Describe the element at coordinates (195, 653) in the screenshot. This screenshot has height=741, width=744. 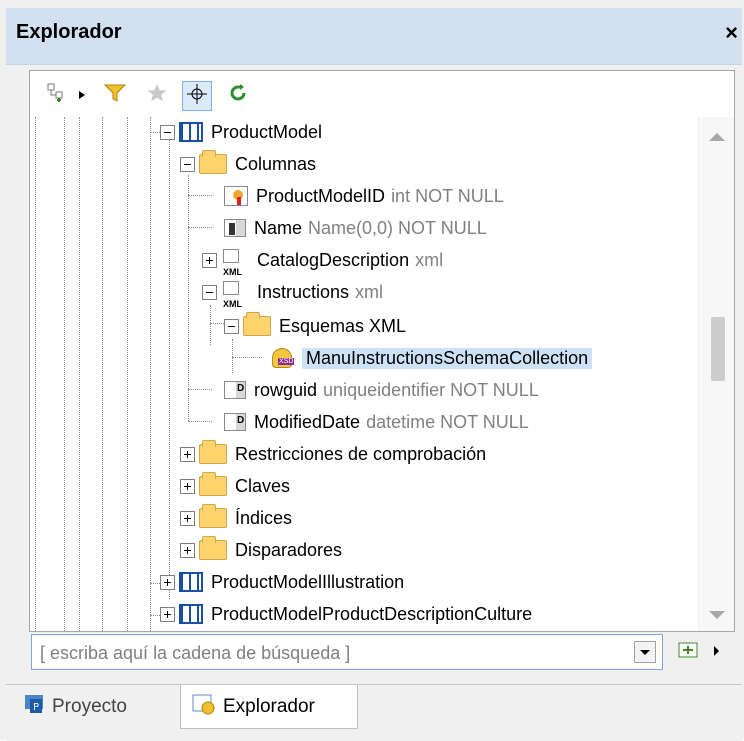
I see `search-placeholder: [ escriba aquí la cadena de búsqueda ]` at that location.